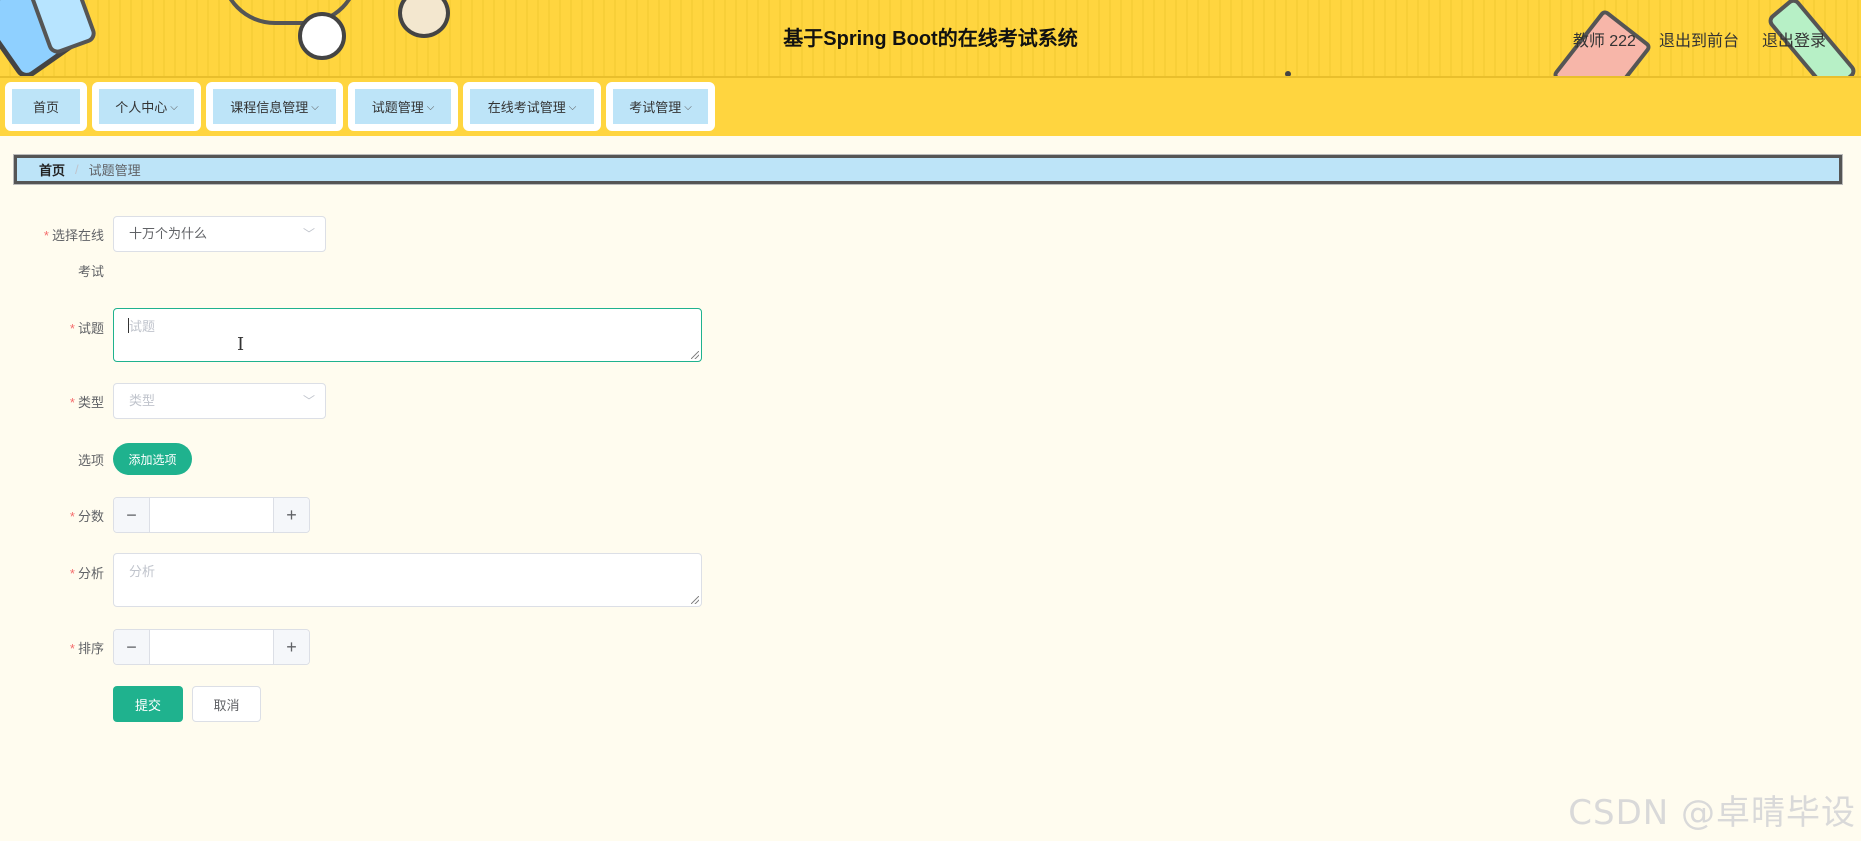 The image size is (1861, 841). I want to click on nav-item-course-management: 课程信息管理 ⌵, so click(274, 106).